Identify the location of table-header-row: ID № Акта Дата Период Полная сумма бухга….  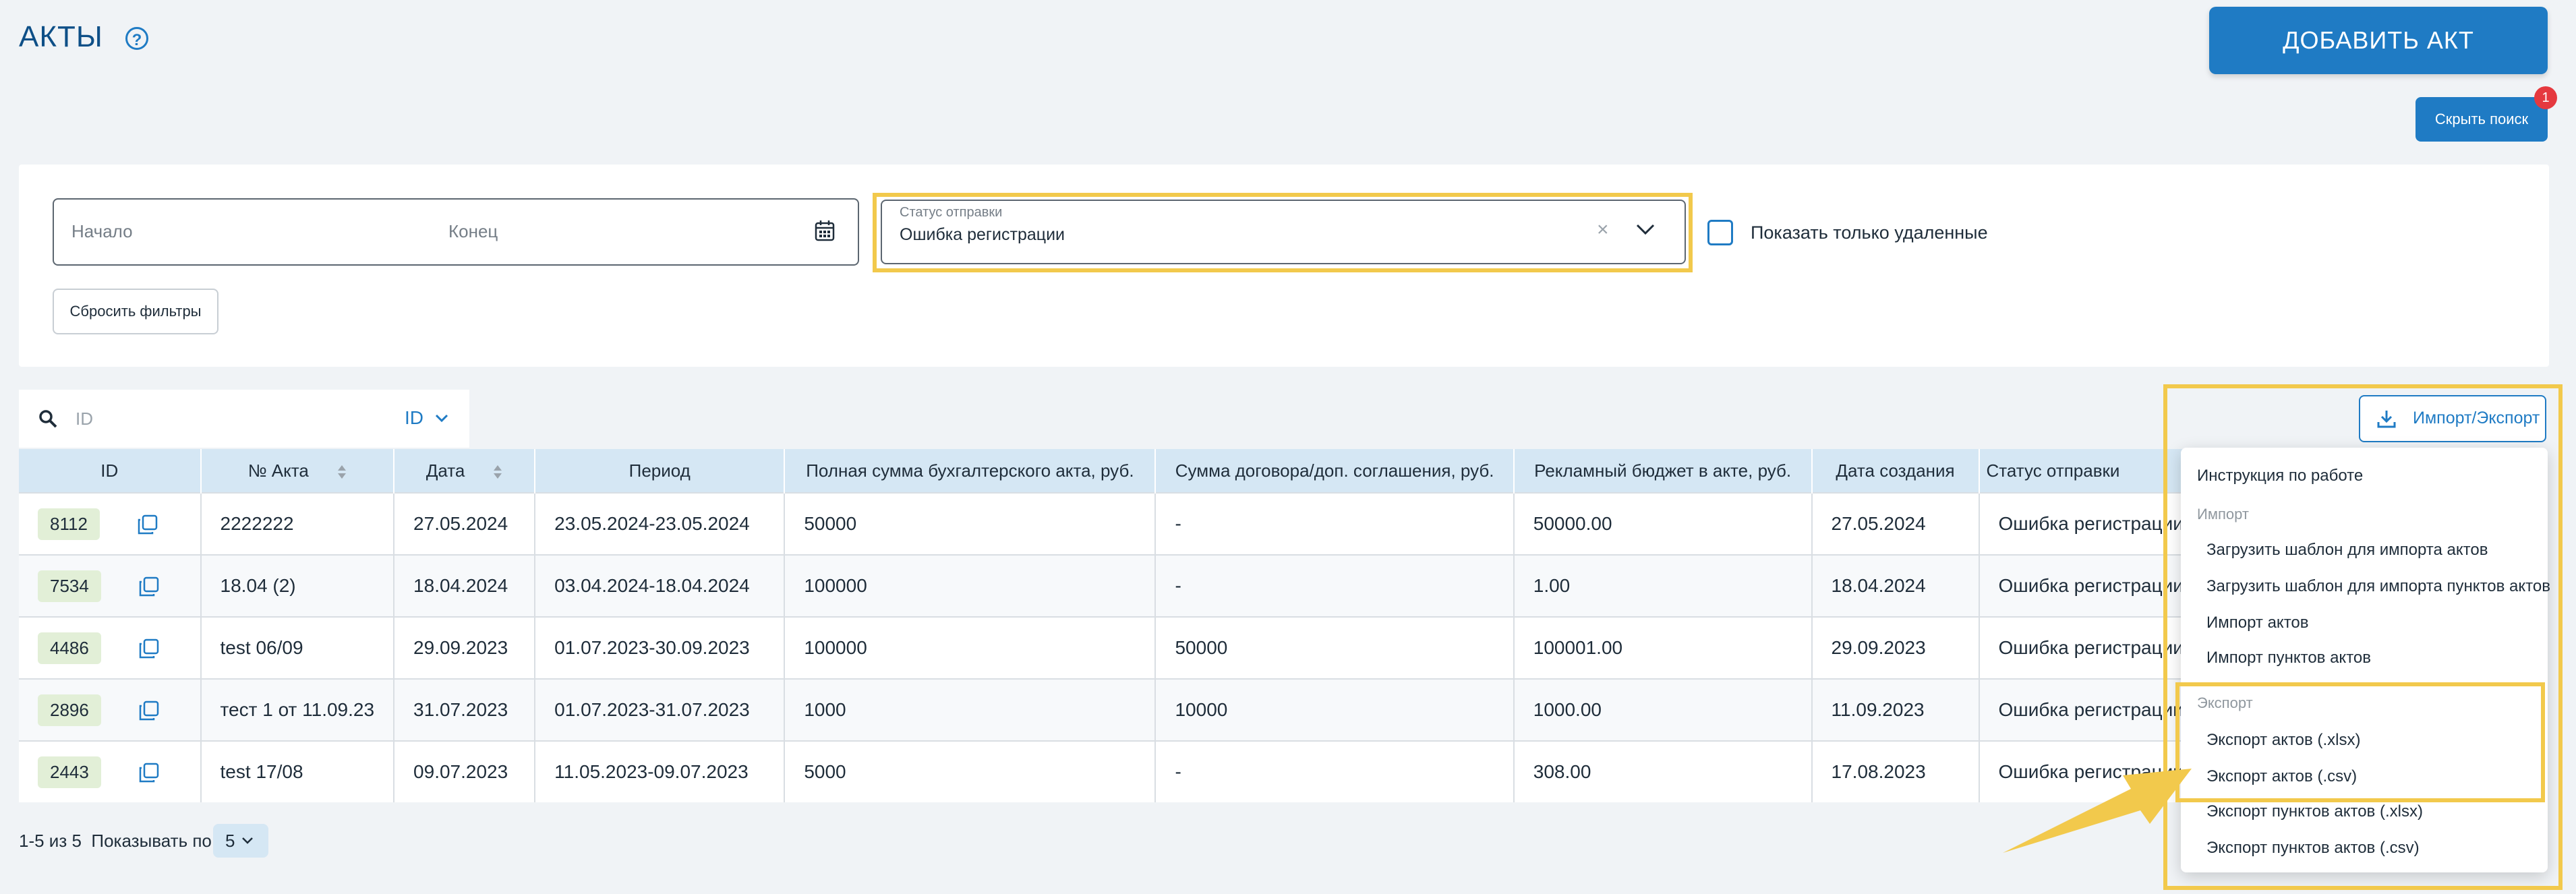
(1111, 471).